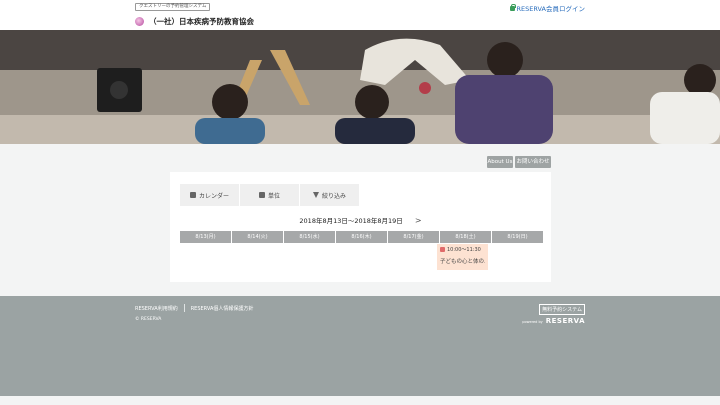 This screenshot has width=720, height=405. What do you see at coordinates (257, 237) in the screenshot?
I see `day-header: 8/14(火)` at bounding box center [257, 237].